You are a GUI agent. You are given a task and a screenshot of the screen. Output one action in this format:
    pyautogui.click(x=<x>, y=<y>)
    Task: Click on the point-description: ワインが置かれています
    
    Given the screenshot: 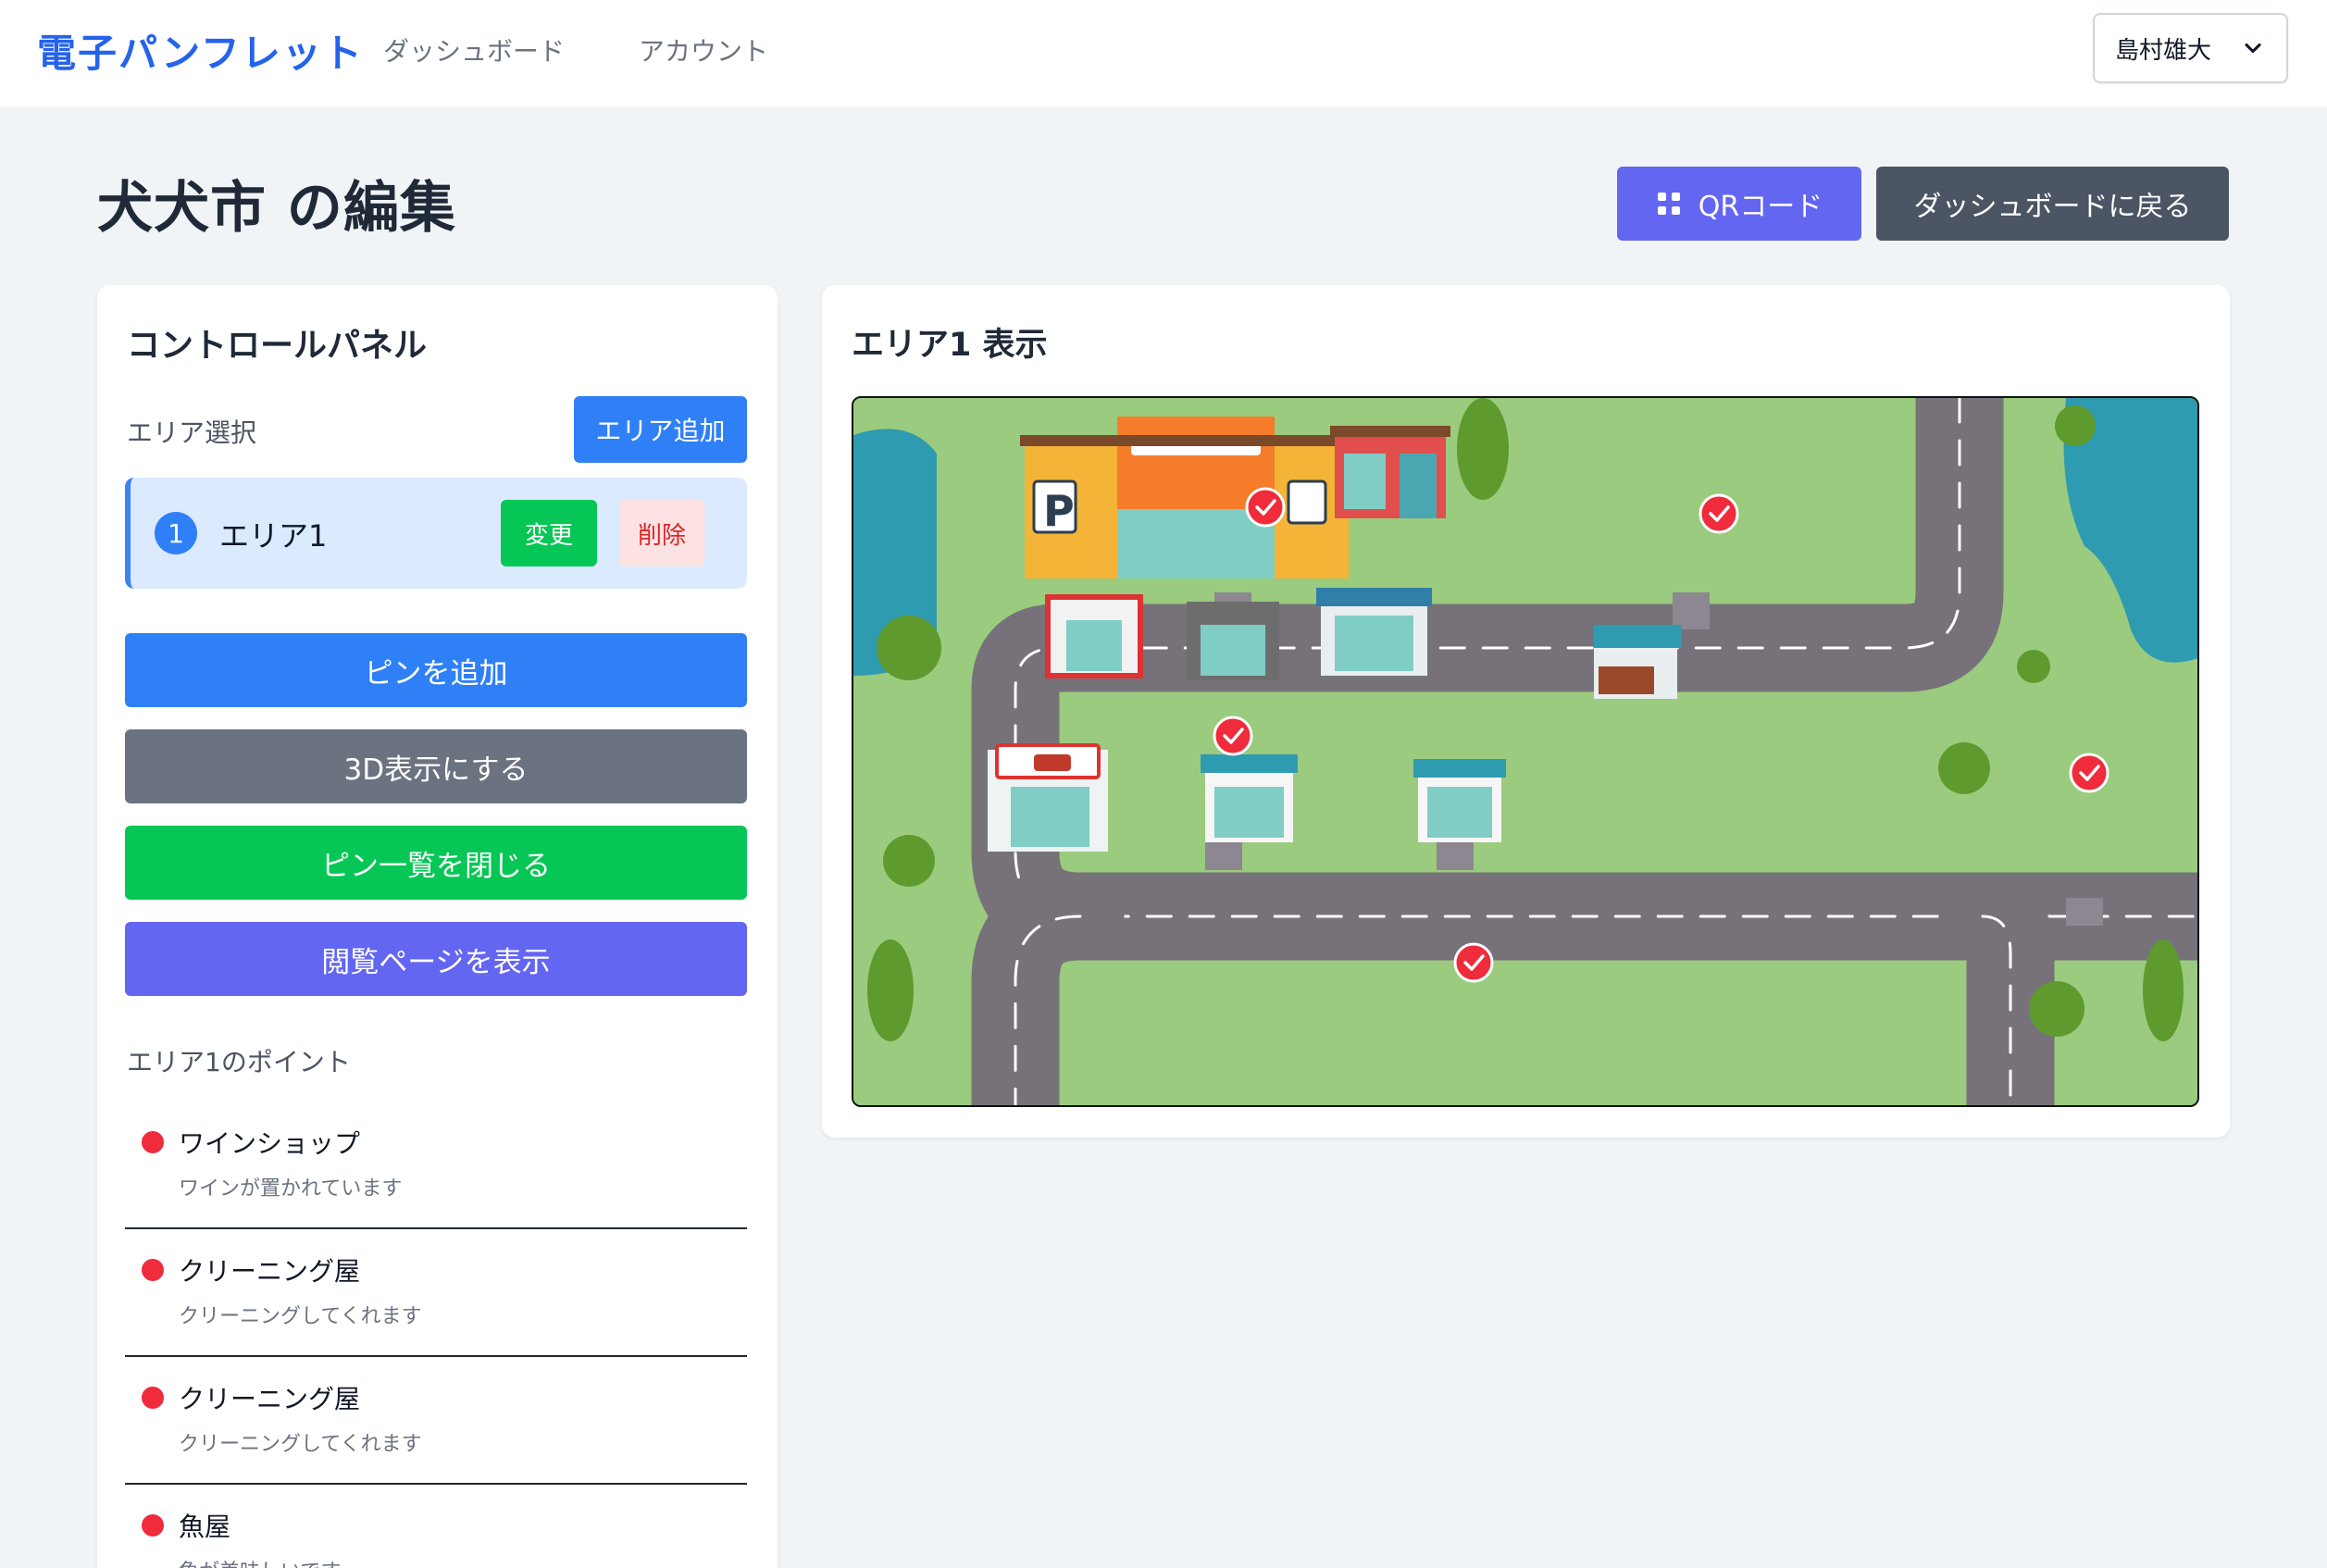 What is the action you would take?
    pyautogui.click(x=291, y=1189)
    